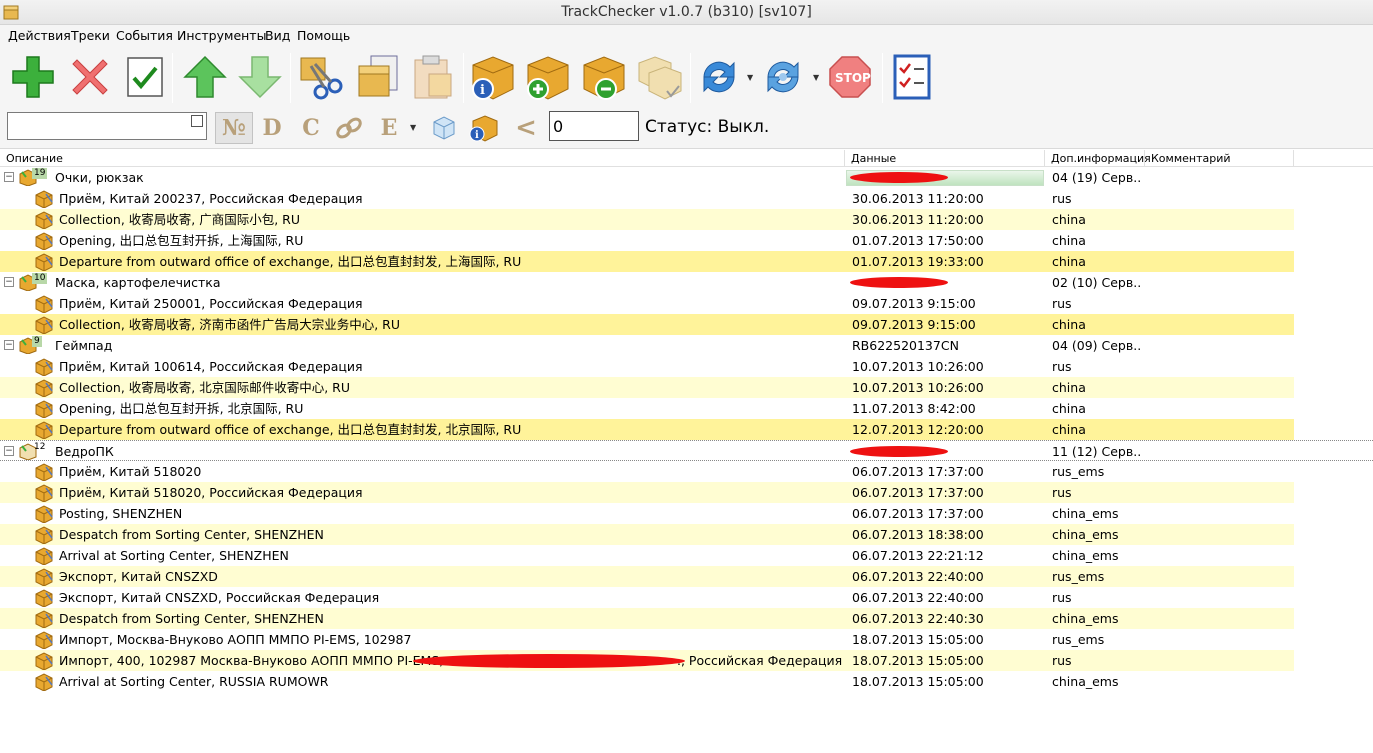  What do you see at coordinates (320, 77) in the screenshot?
I see `cut-button` at bounding box center [320, 77].